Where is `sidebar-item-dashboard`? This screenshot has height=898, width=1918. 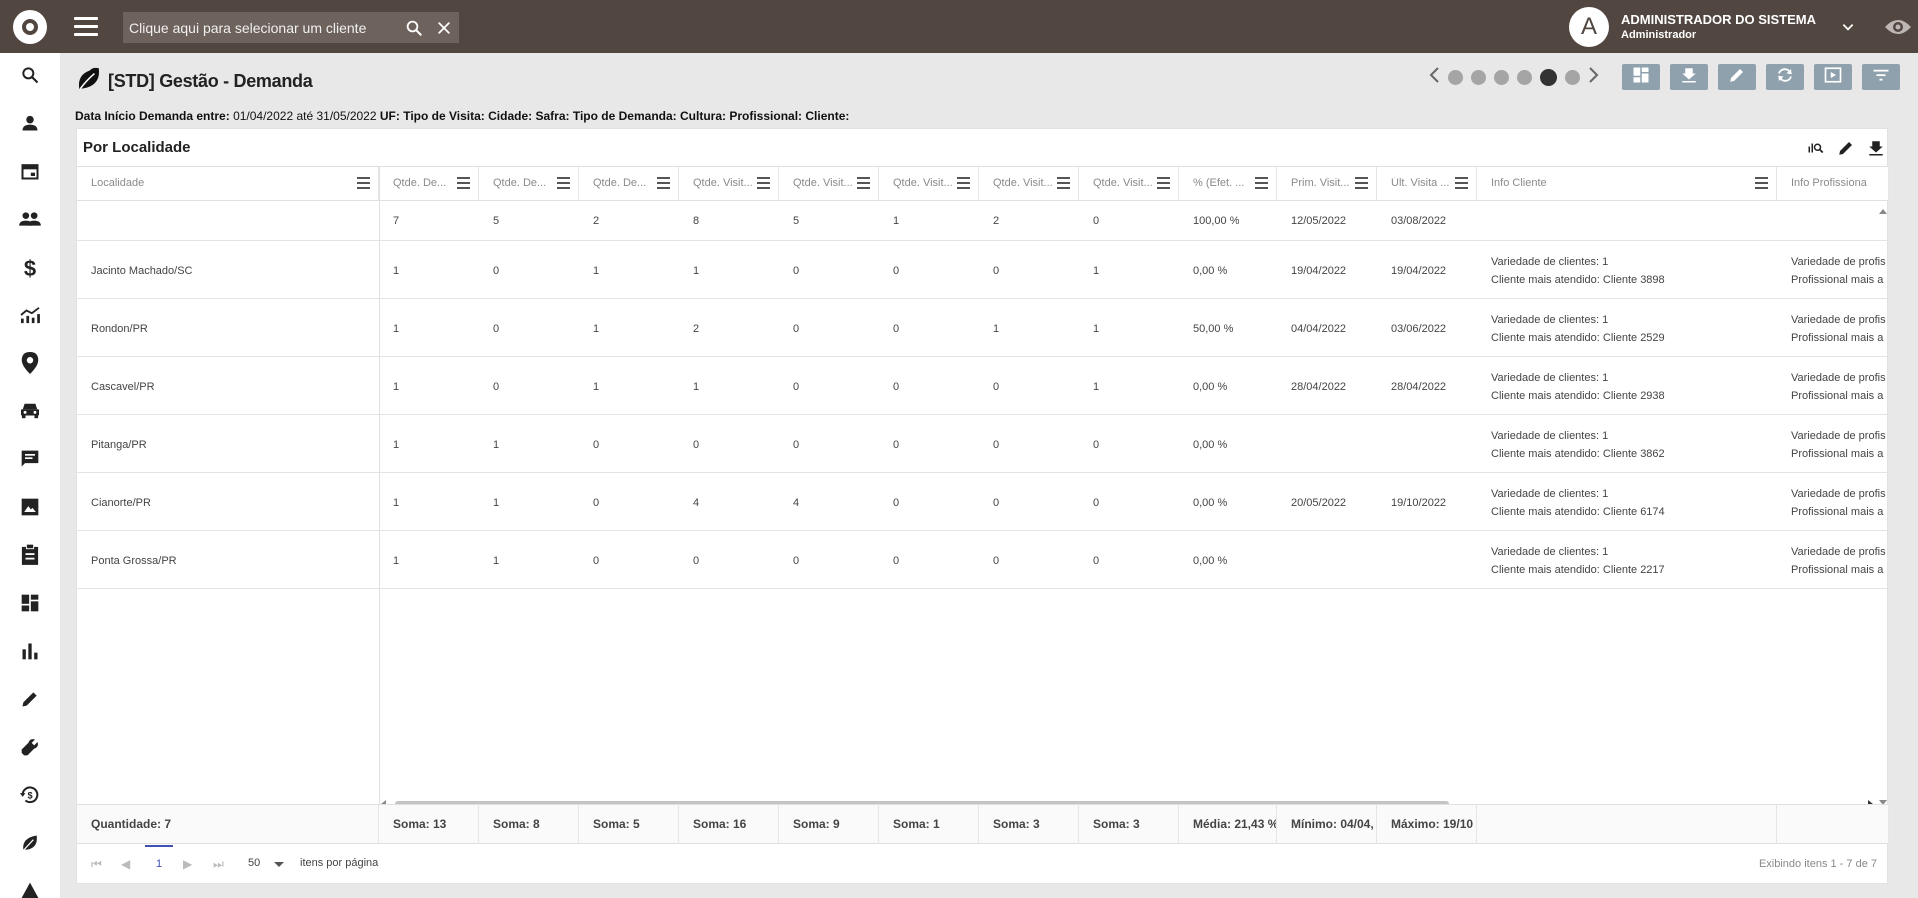 sidebar-item-dashboard is located at coordinates (30, 605).